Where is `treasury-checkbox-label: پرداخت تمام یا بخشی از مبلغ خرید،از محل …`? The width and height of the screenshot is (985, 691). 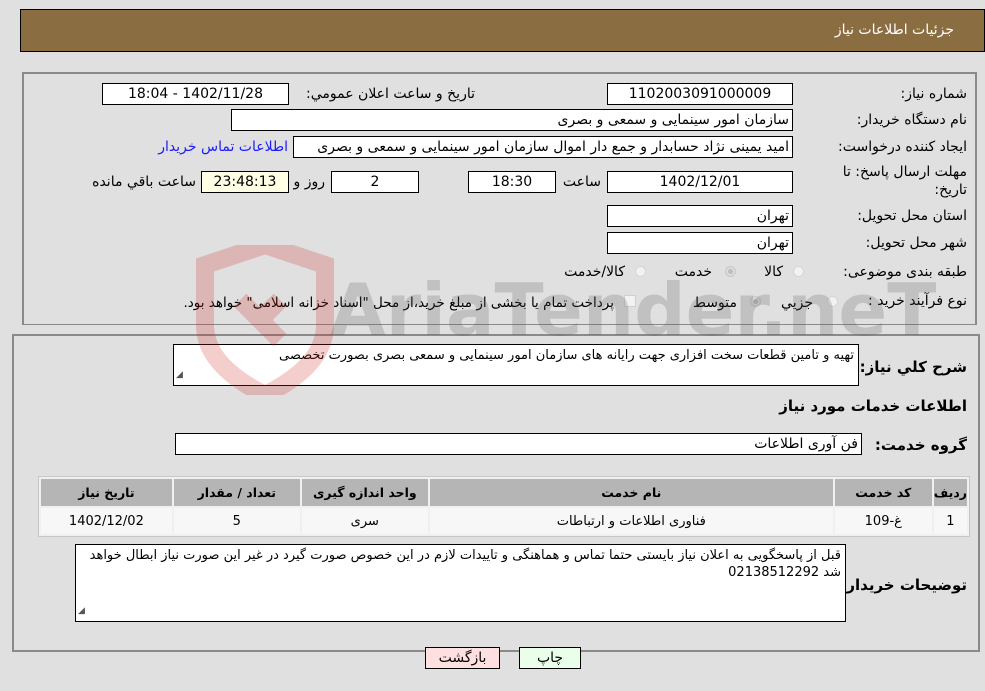 treasury-checkbox-label: پرداخت تمام یا بخشی از مبلغ خرید،از محل … is located at coordinates (398, 303).